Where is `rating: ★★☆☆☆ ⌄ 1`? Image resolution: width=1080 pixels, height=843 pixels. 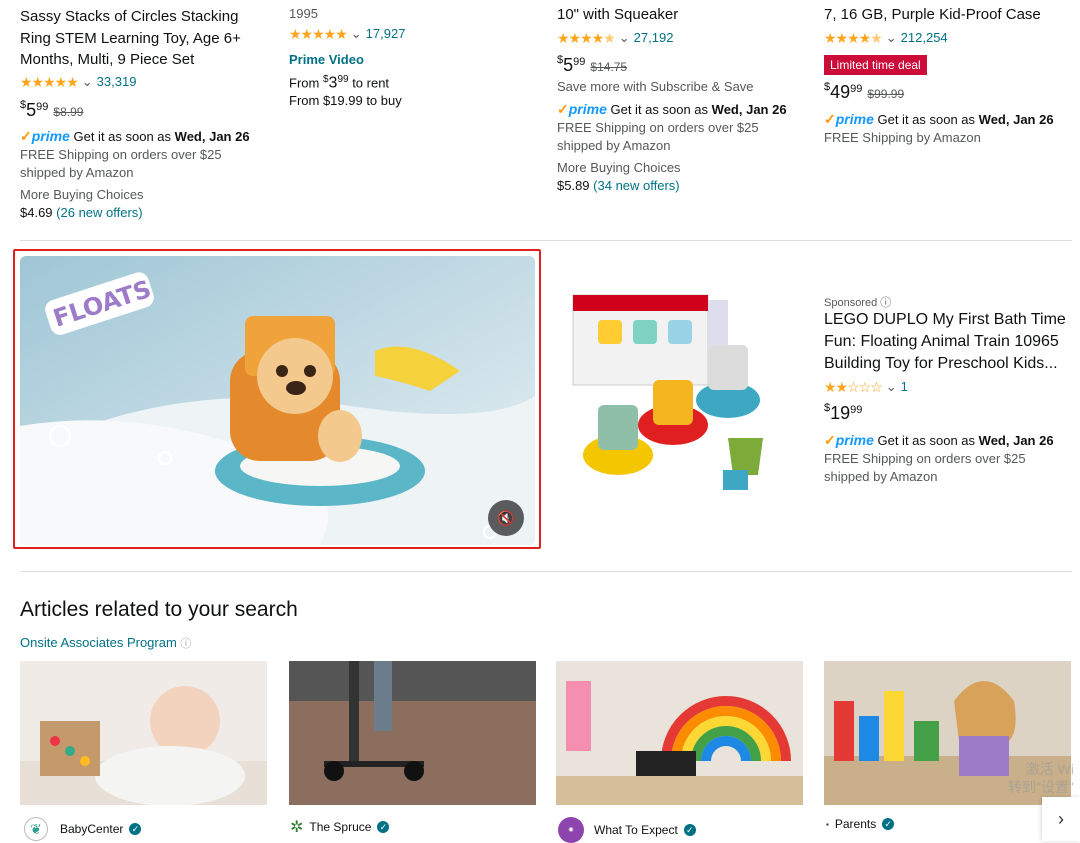 rating: ★★☆☆☆ ⌄ 1 is located at coordinates (866, 387).